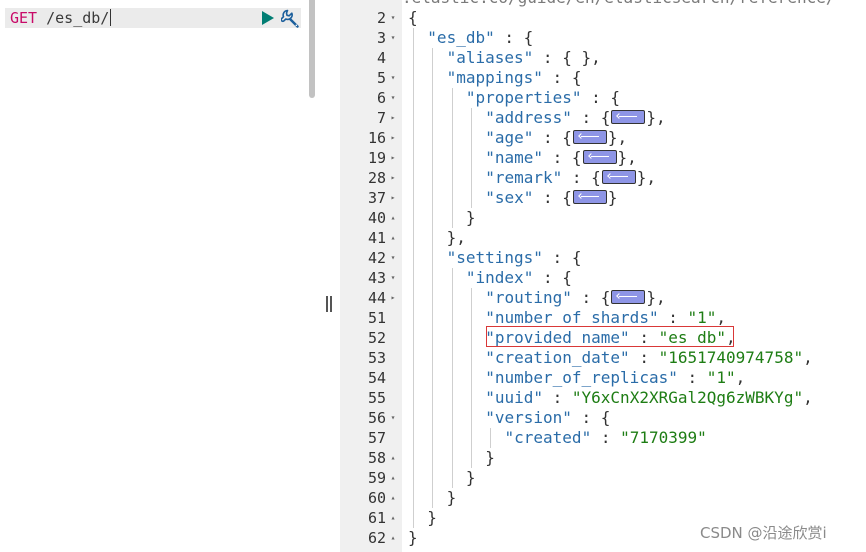  I want to click on request-options-button, so click(290, 18).